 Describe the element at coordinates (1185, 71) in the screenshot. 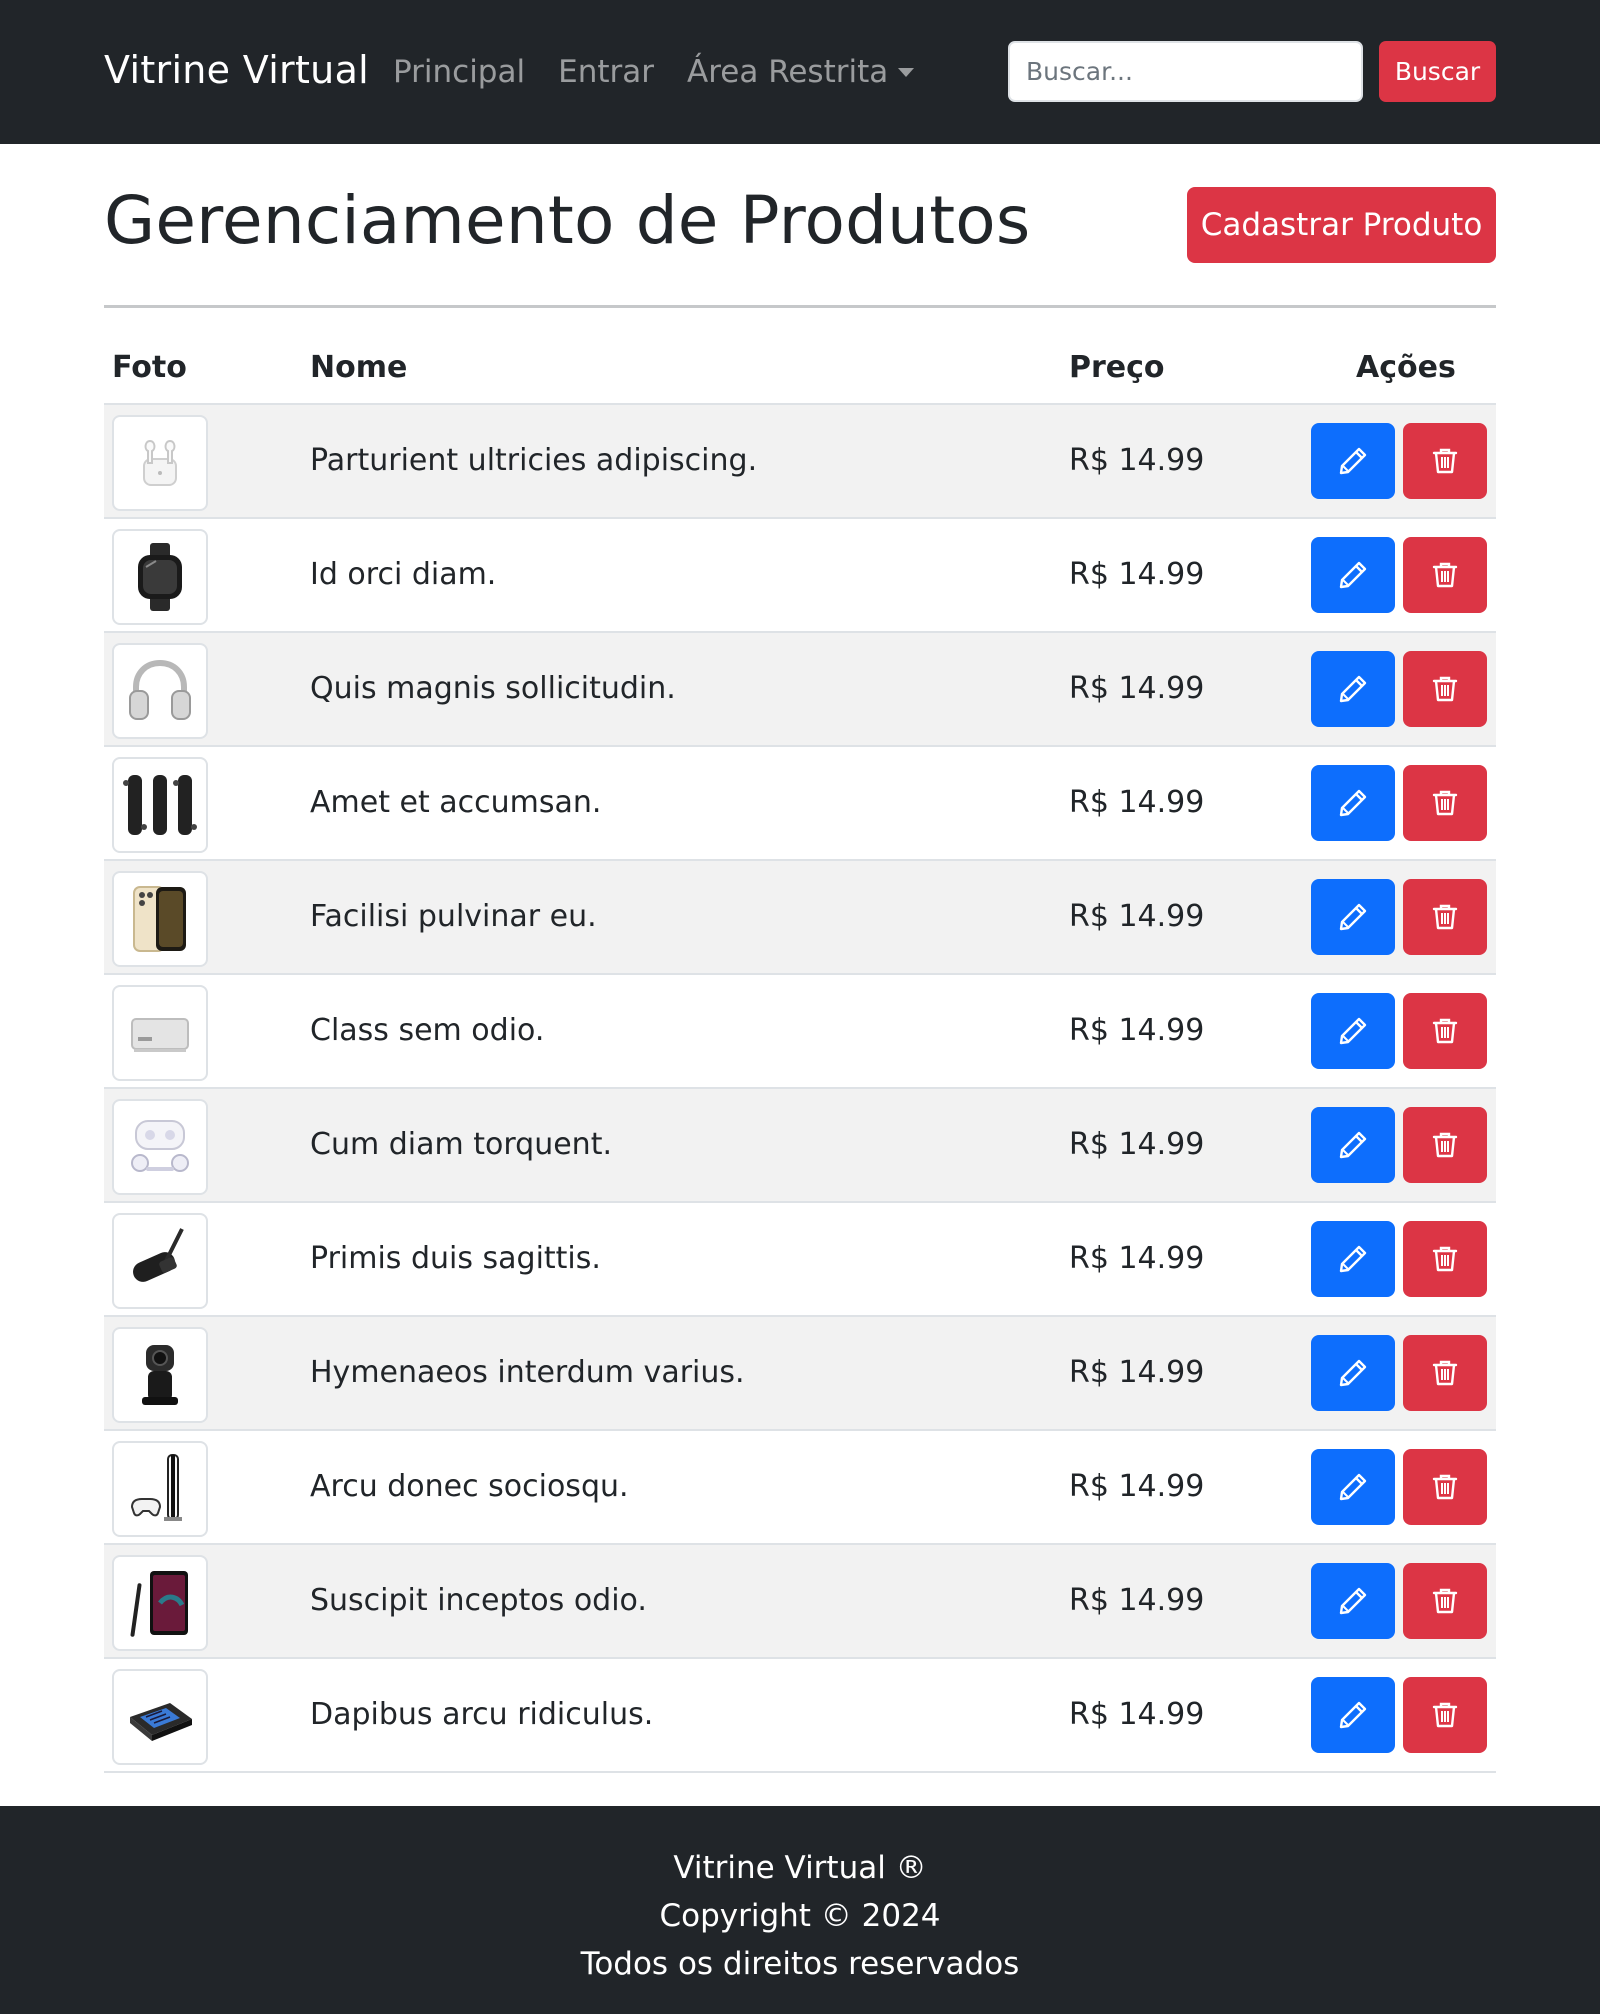

I see `search-input` at that location.